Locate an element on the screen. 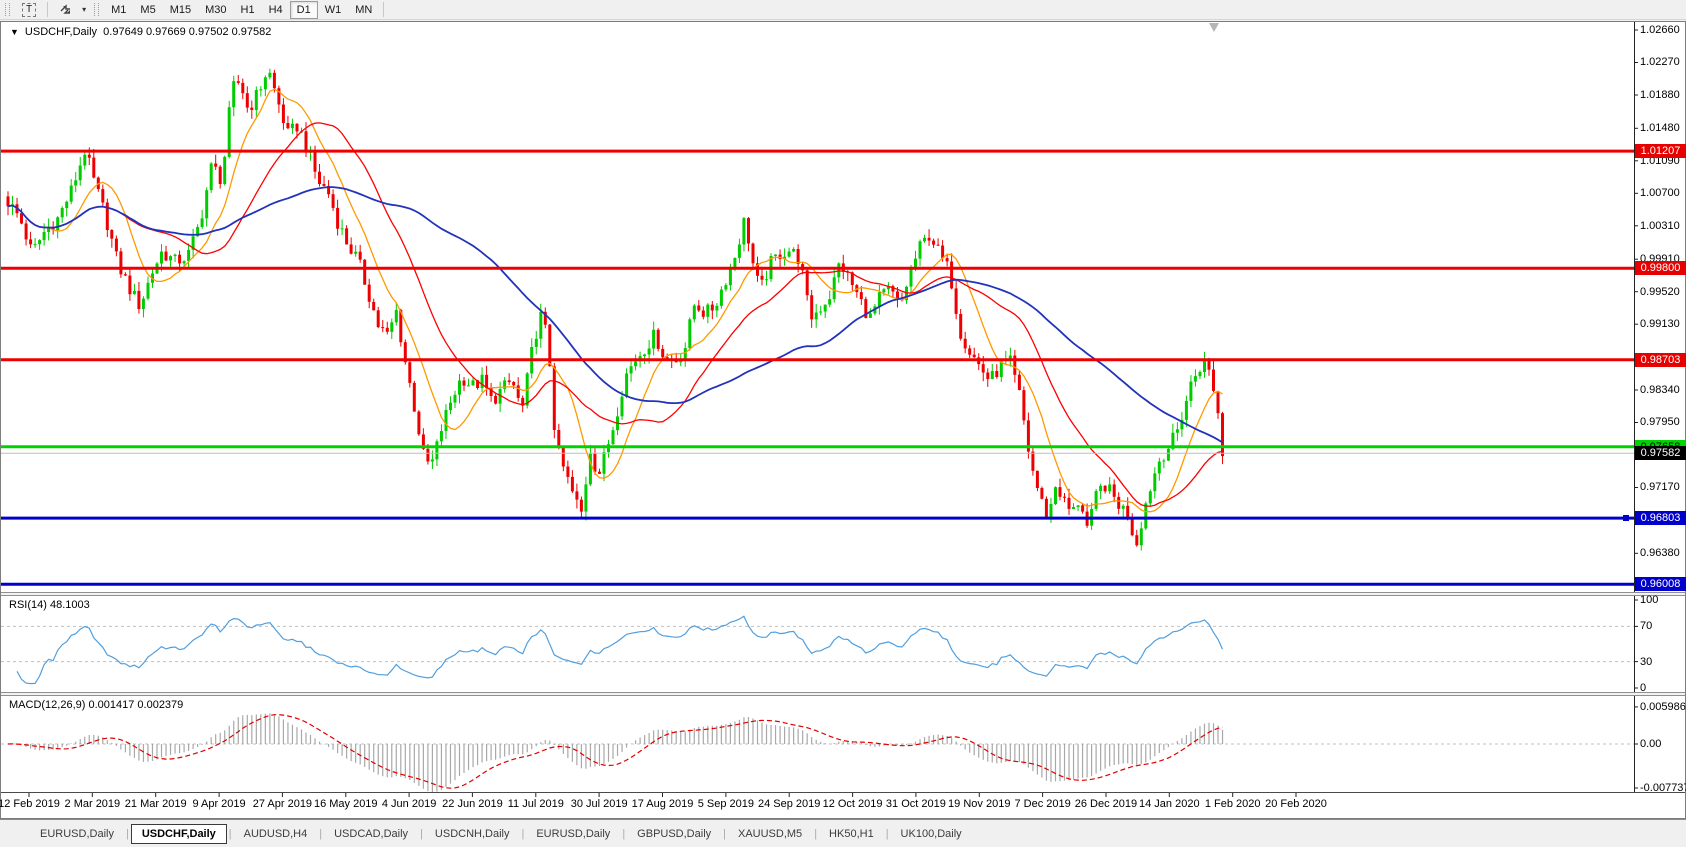 The width and height of the screenshot is (1686, 847). timeframe-button-h4: H4 is located at coordinates (276, 10).